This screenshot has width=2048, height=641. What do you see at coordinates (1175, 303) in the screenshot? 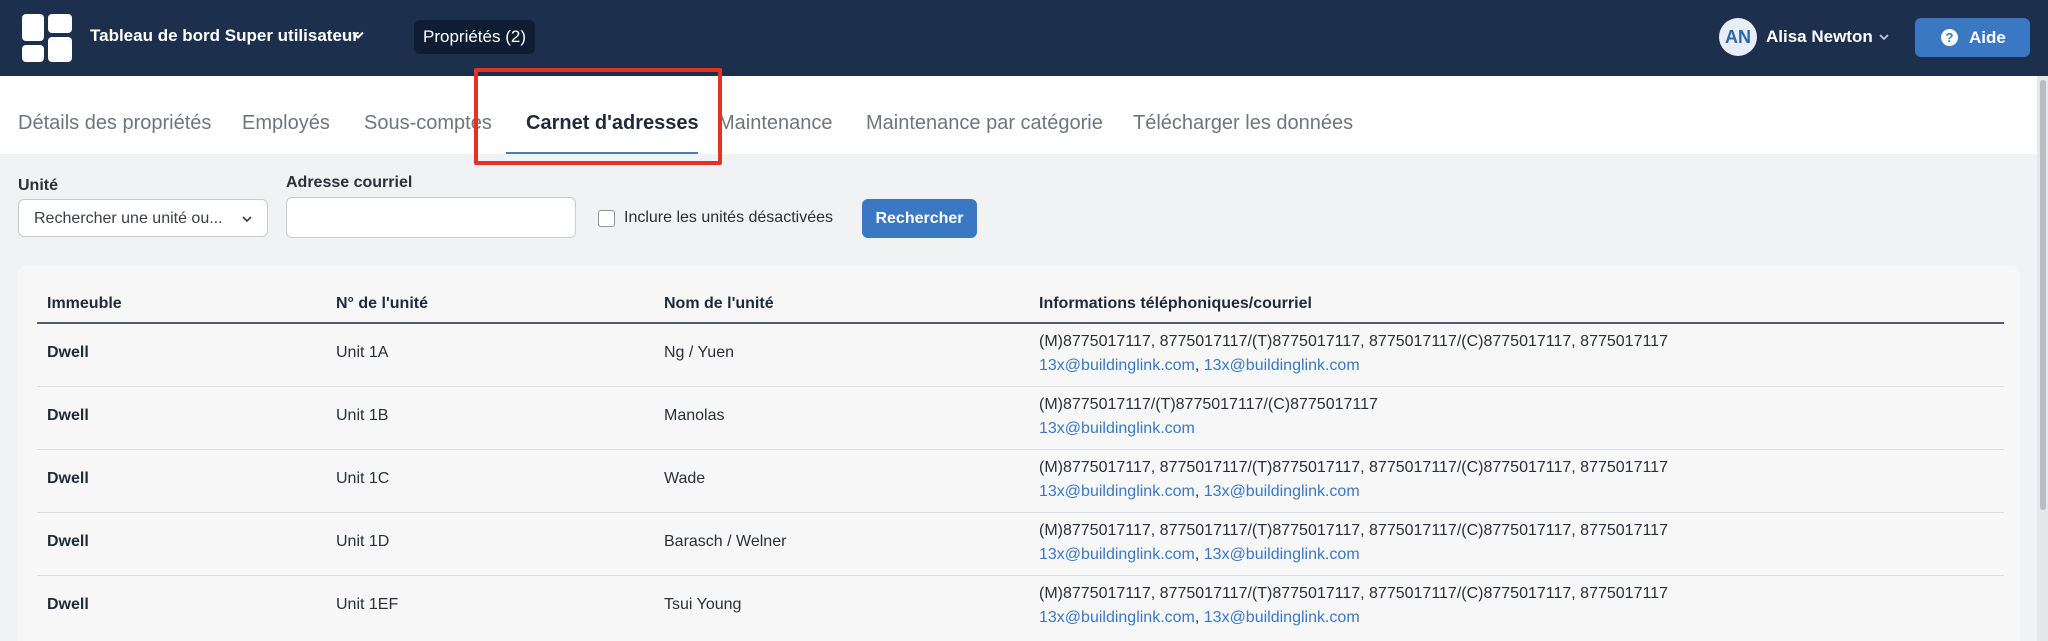
I see `column-header-contact-info: Informations téléphoniques/courriel` at bounding box center [1175, 303].